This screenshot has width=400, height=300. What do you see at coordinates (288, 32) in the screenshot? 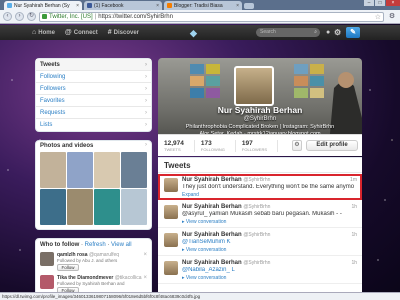
I see `search-input: Search ⌕` at bounding box center [288, 32].